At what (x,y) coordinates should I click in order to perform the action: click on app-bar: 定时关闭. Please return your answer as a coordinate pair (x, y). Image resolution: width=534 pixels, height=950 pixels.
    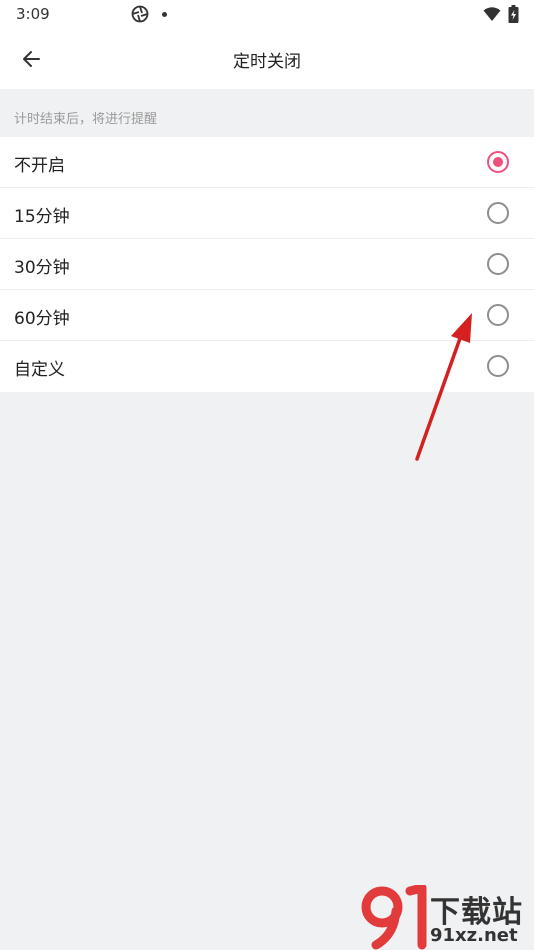
    Looking at the image, I should click on (267, 58).